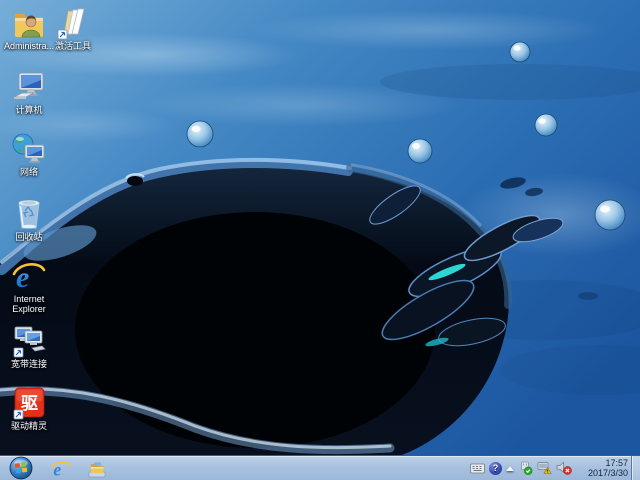 This screenshot has width=640, height=480. I want to click on desktop-icon-recycle-bin: 回收站, so click(29, 219).